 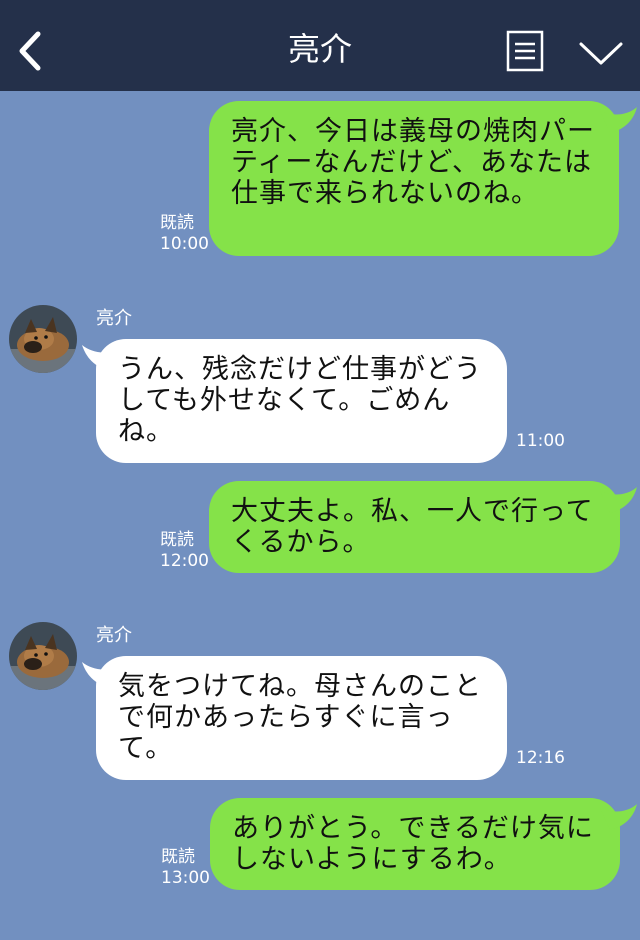 What do you see at coordinates (319, 49) in the screenshot?
I see `chat-title: 亮介` at bounding box center [319, 49].